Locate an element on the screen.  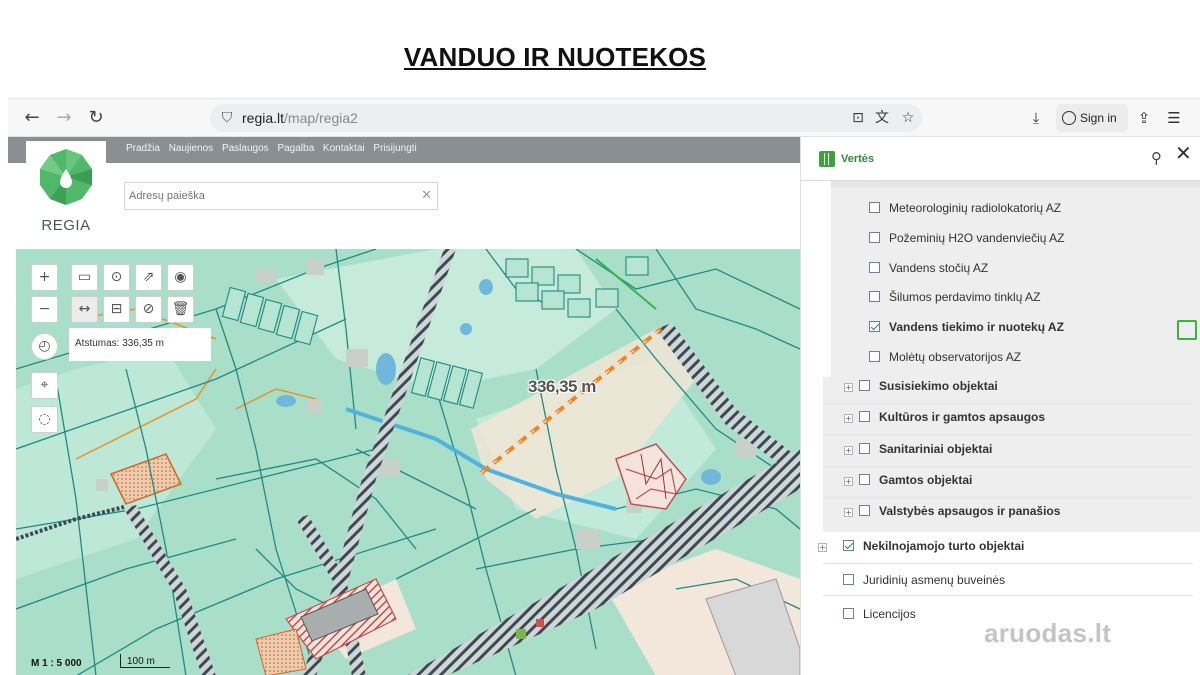
crosshair-icon: ⌖ is located at coordinates (44, 385).